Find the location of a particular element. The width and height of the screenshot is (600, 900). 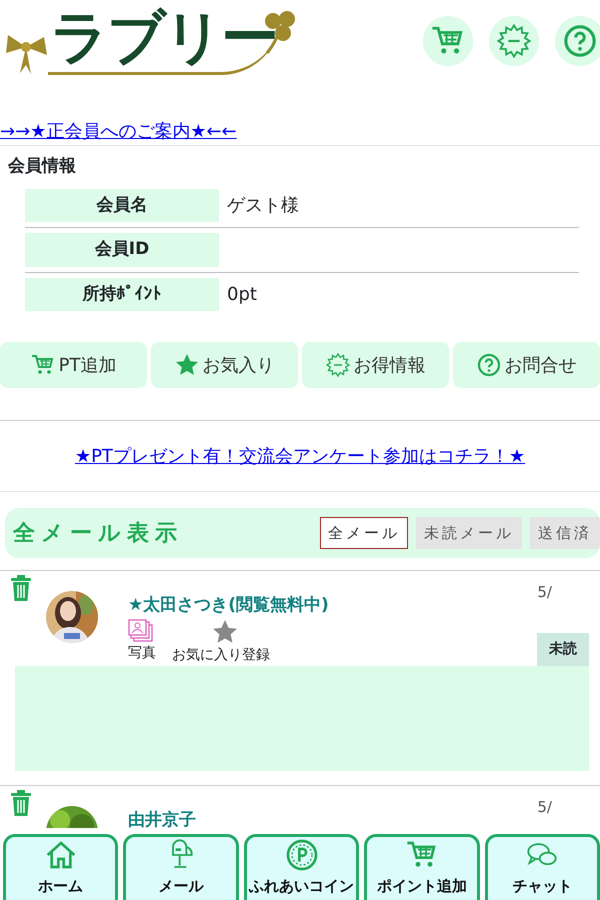

menu-button: お気入り is located at coordinates (224, 365).